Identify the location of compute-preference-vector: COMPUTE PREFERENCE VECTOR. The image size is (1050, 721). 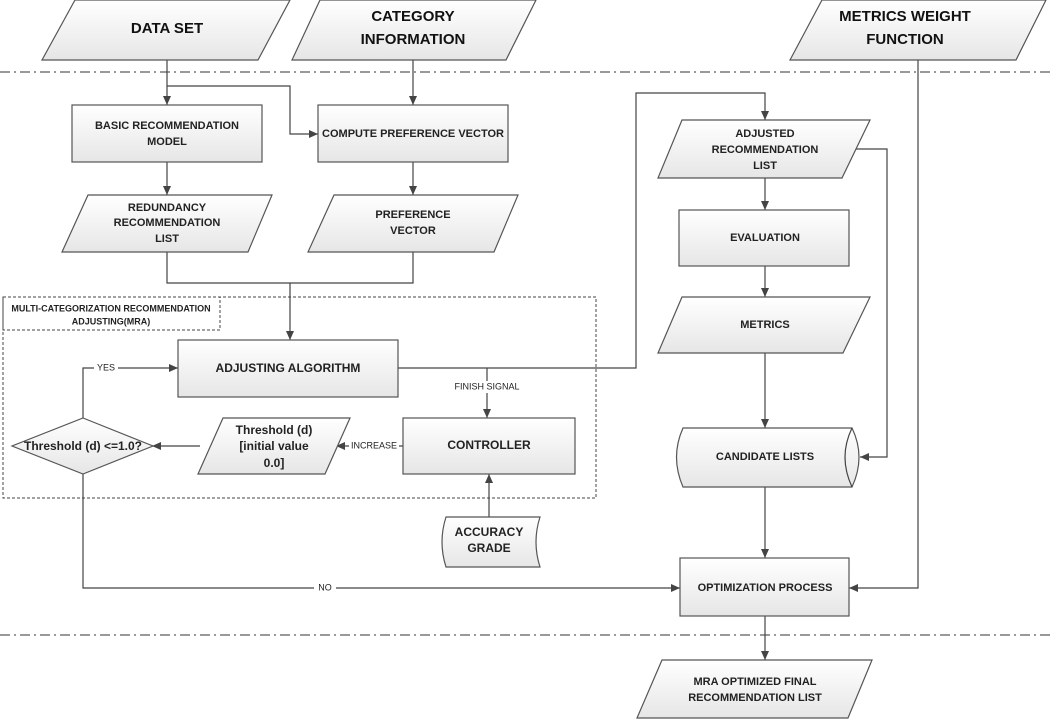
(413, 133).